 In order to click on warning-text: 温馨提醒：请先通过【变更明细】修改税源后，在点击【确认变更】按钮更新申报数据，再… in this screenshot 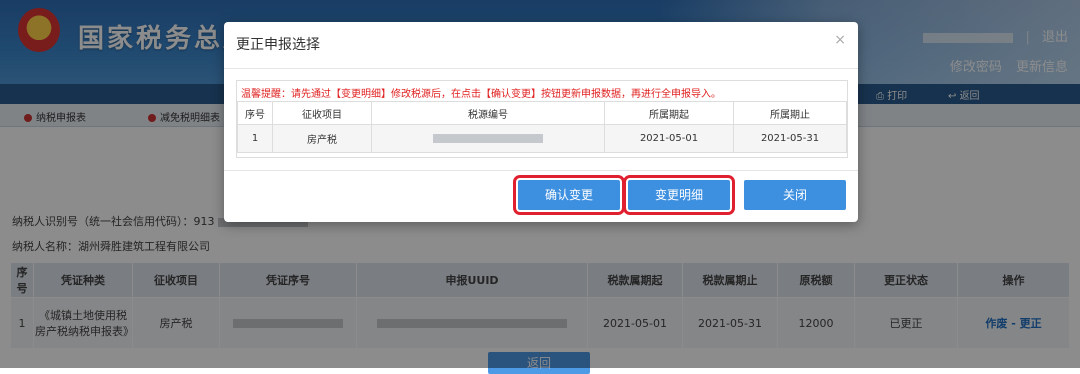, I will do `click(481, 94)`.